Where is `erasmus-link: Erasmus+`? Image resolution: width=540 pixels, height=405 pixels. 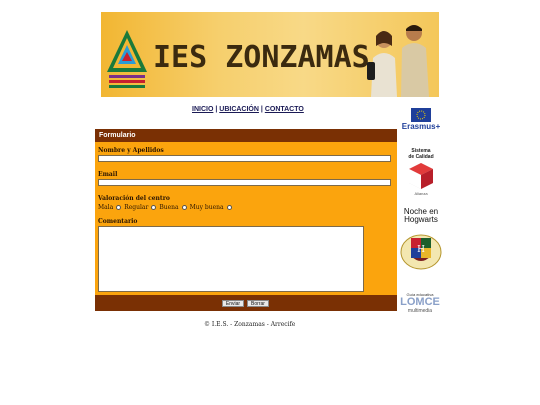 erasmus-link: Erasmus+ is located at coordinates (421, 121).